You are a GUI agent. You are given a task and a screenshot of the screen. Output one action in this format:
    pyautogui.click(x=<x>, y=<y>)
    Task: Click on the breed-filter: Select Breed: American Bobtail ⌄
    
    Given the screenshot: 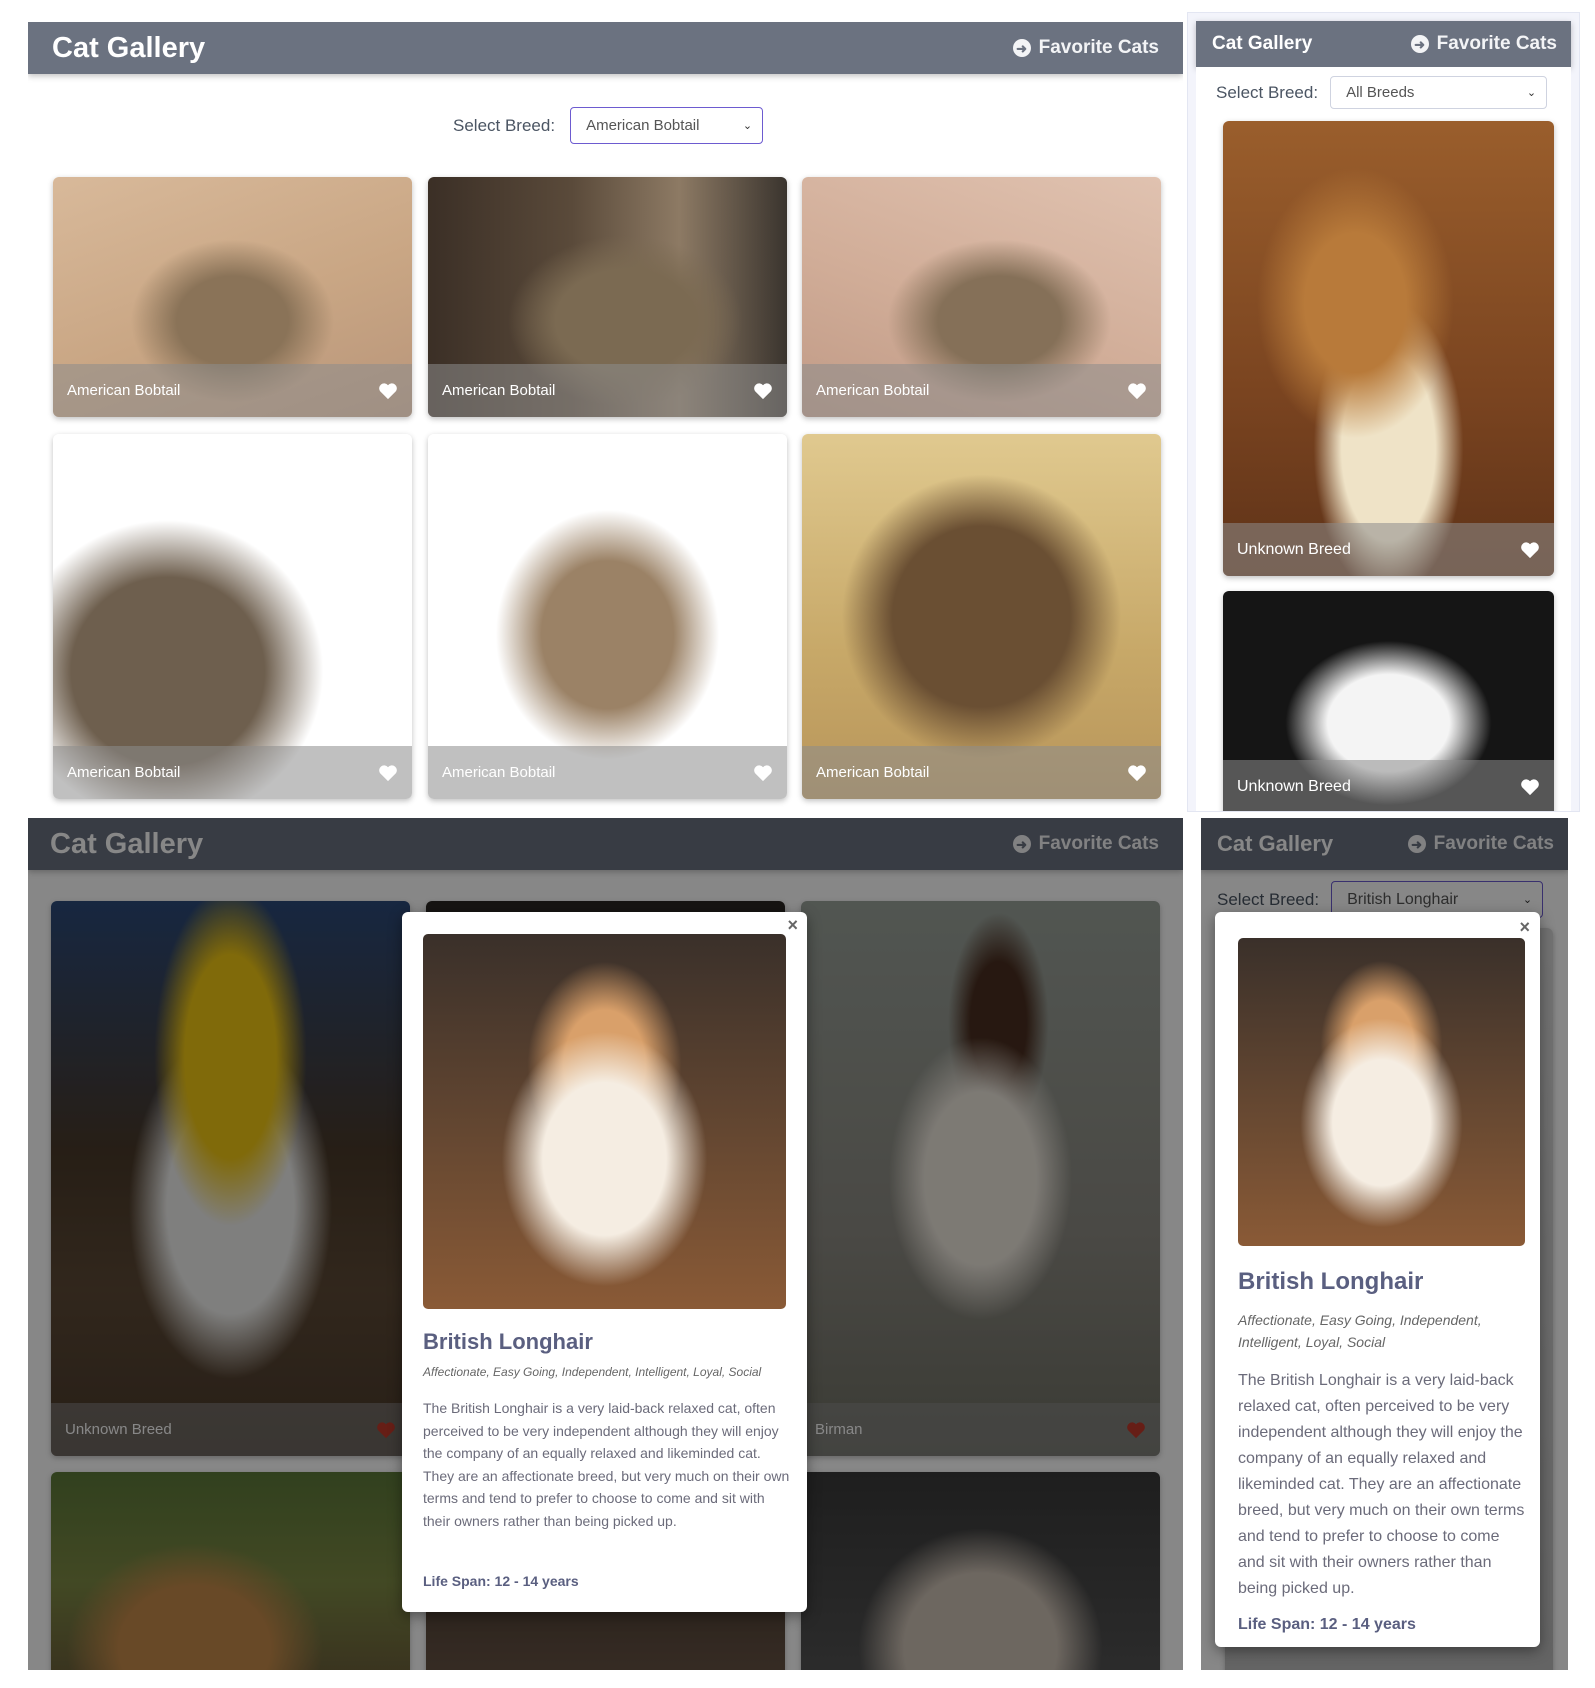 What is the action you would take?
    pyautogui.click(x=608, y=125)
    